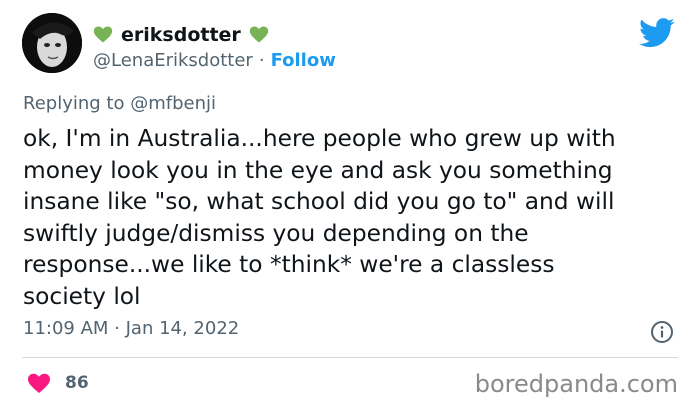 The height and width of the screenshot is (410, 700). I want to click on handle-row: @LenaEriksdotter · Follow, so click(214, 60).